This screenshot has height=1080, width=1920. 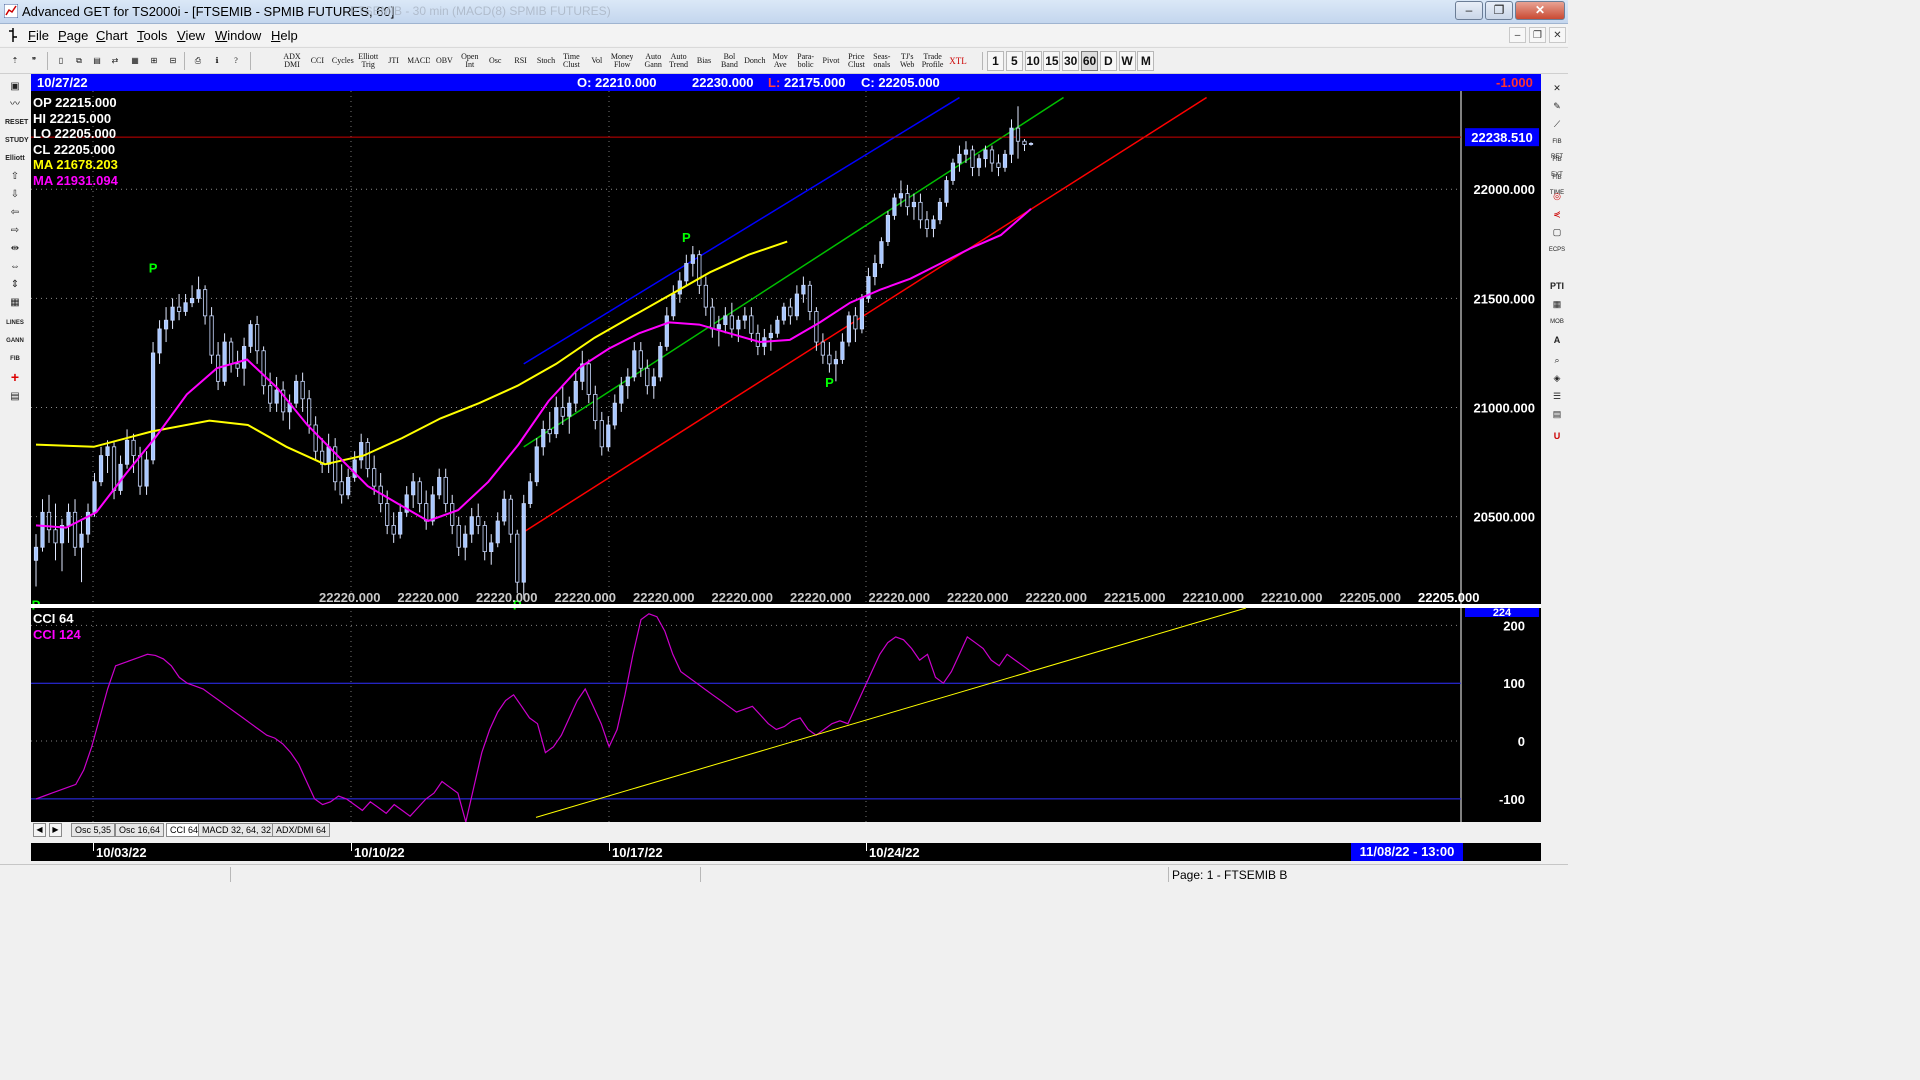 What do you see at coordinates (831, 61) in the screenshot?
I see `study-button-pivot: Pivot` at bounding box center [831, 61].